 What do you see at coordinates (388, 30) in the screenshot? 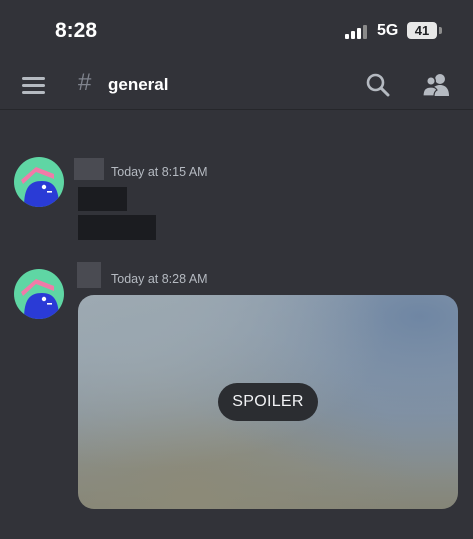
I see `network-type: 5G` at bounding box center [388, 30].